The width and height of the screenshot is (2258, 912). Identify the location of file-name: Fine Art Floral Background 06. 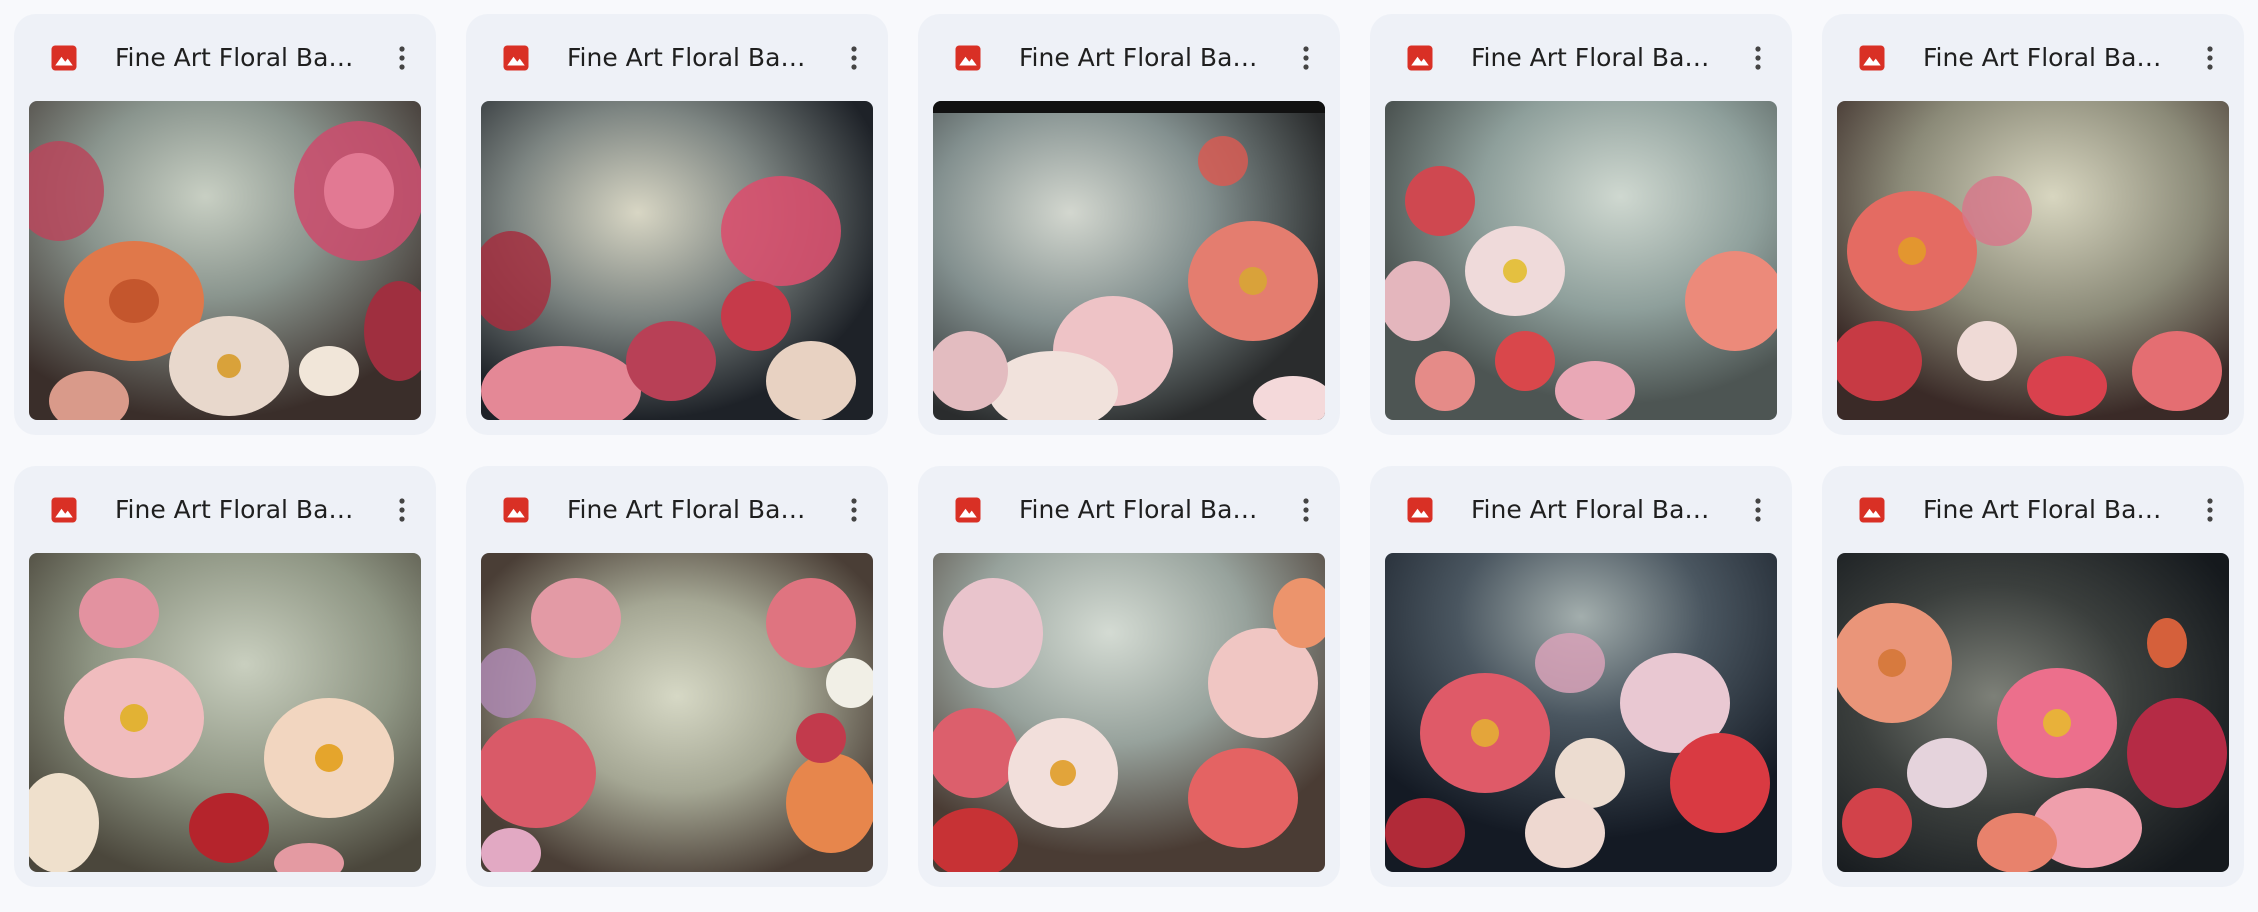
(240, 509).